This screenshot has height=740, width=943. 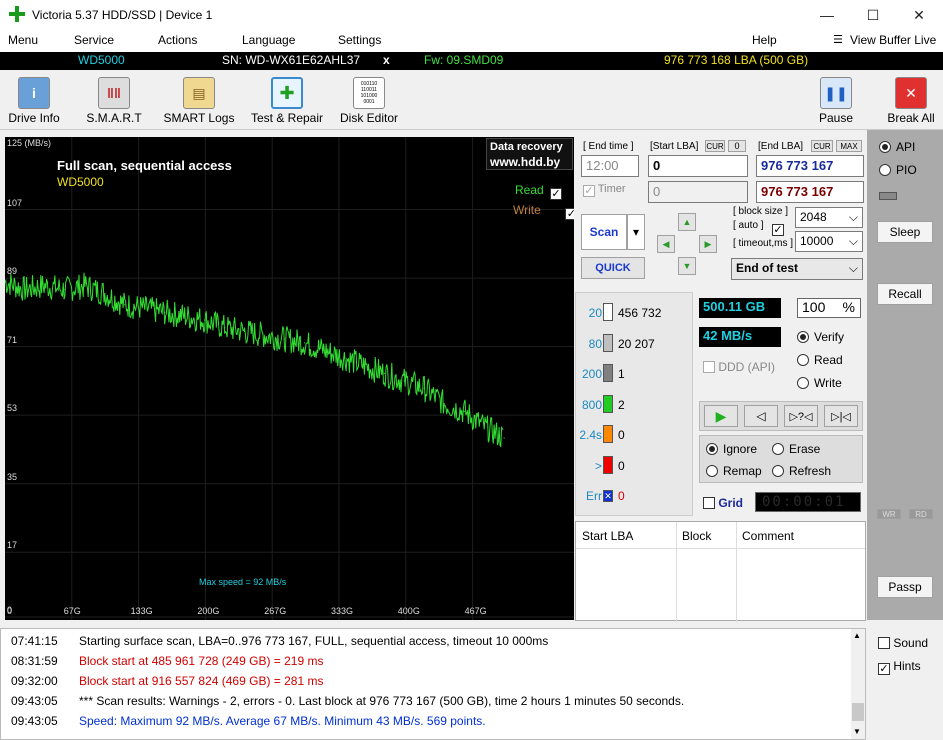 I want to click on break-all-button: ✕ Break All, so click(x=911, y=102).